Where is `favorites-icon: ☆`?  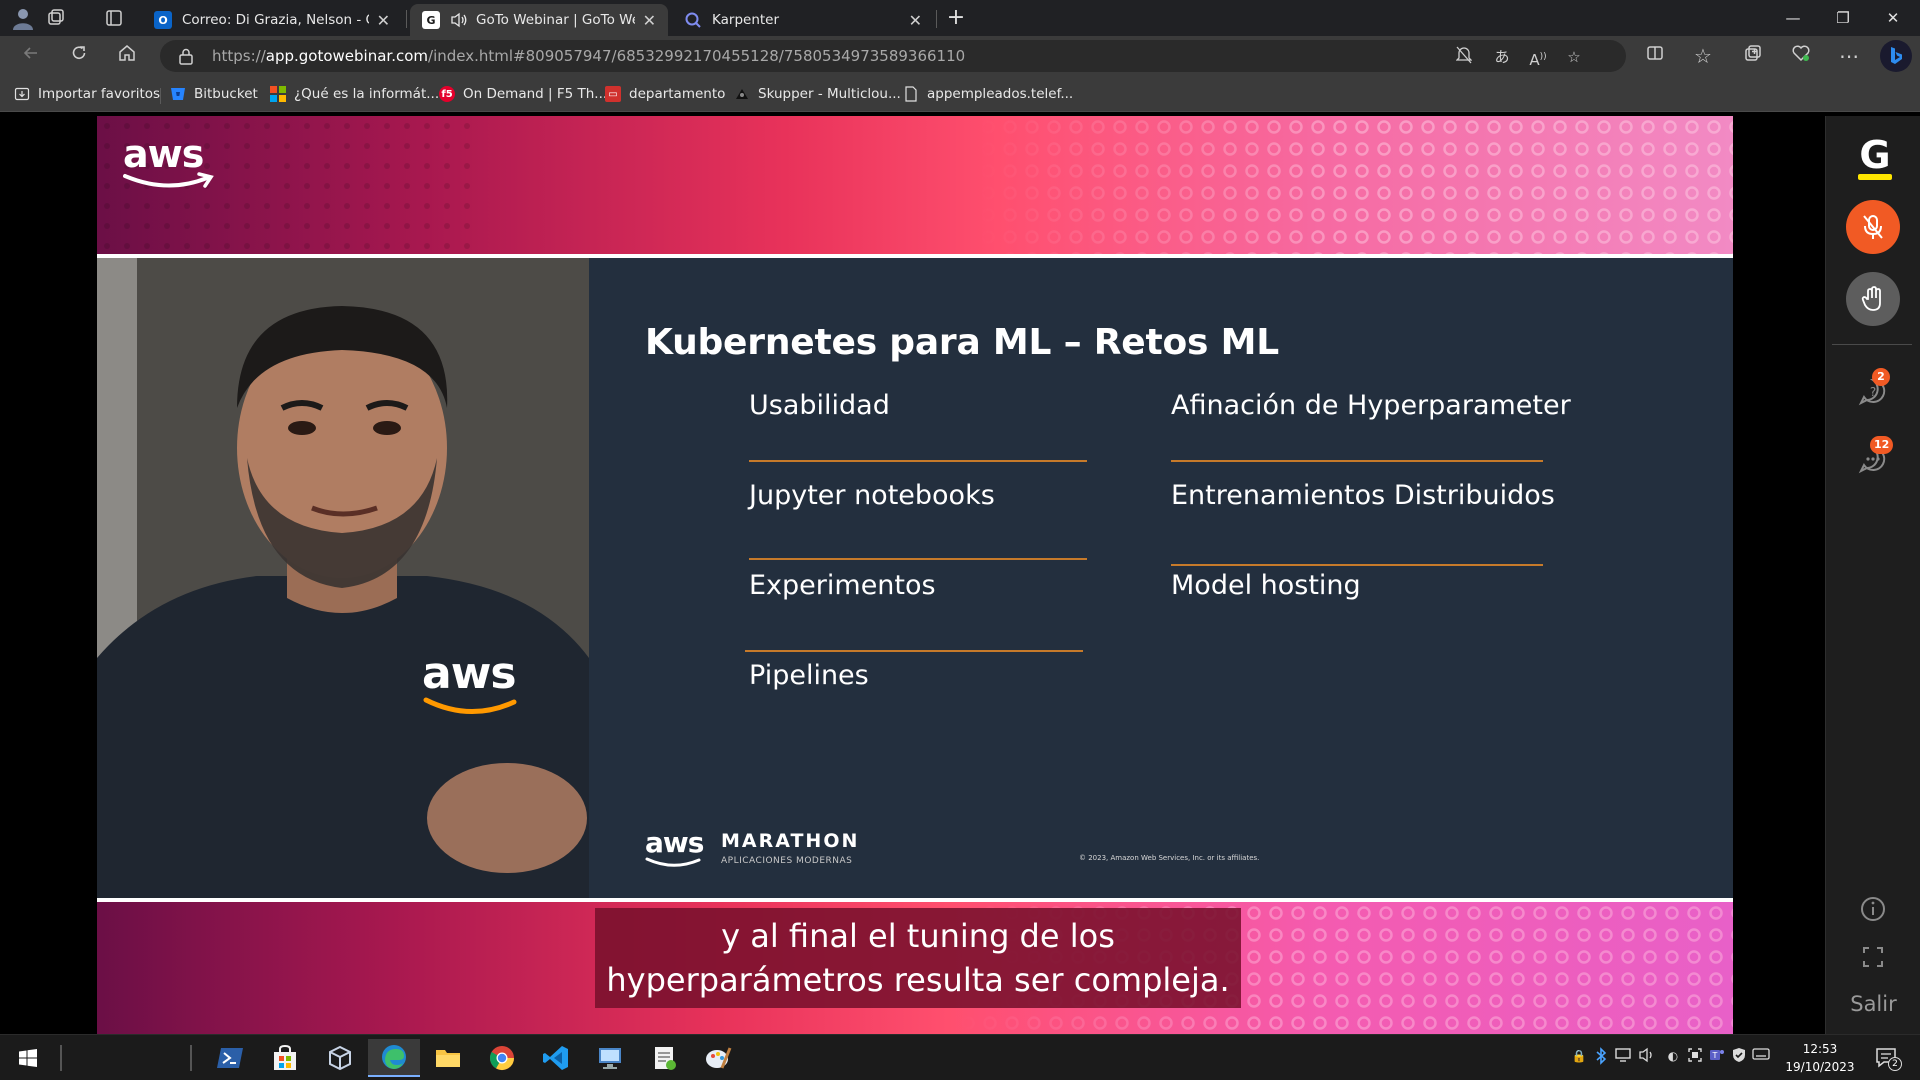 favorites-icon: ☆ is located at coordinates (1703, 56).